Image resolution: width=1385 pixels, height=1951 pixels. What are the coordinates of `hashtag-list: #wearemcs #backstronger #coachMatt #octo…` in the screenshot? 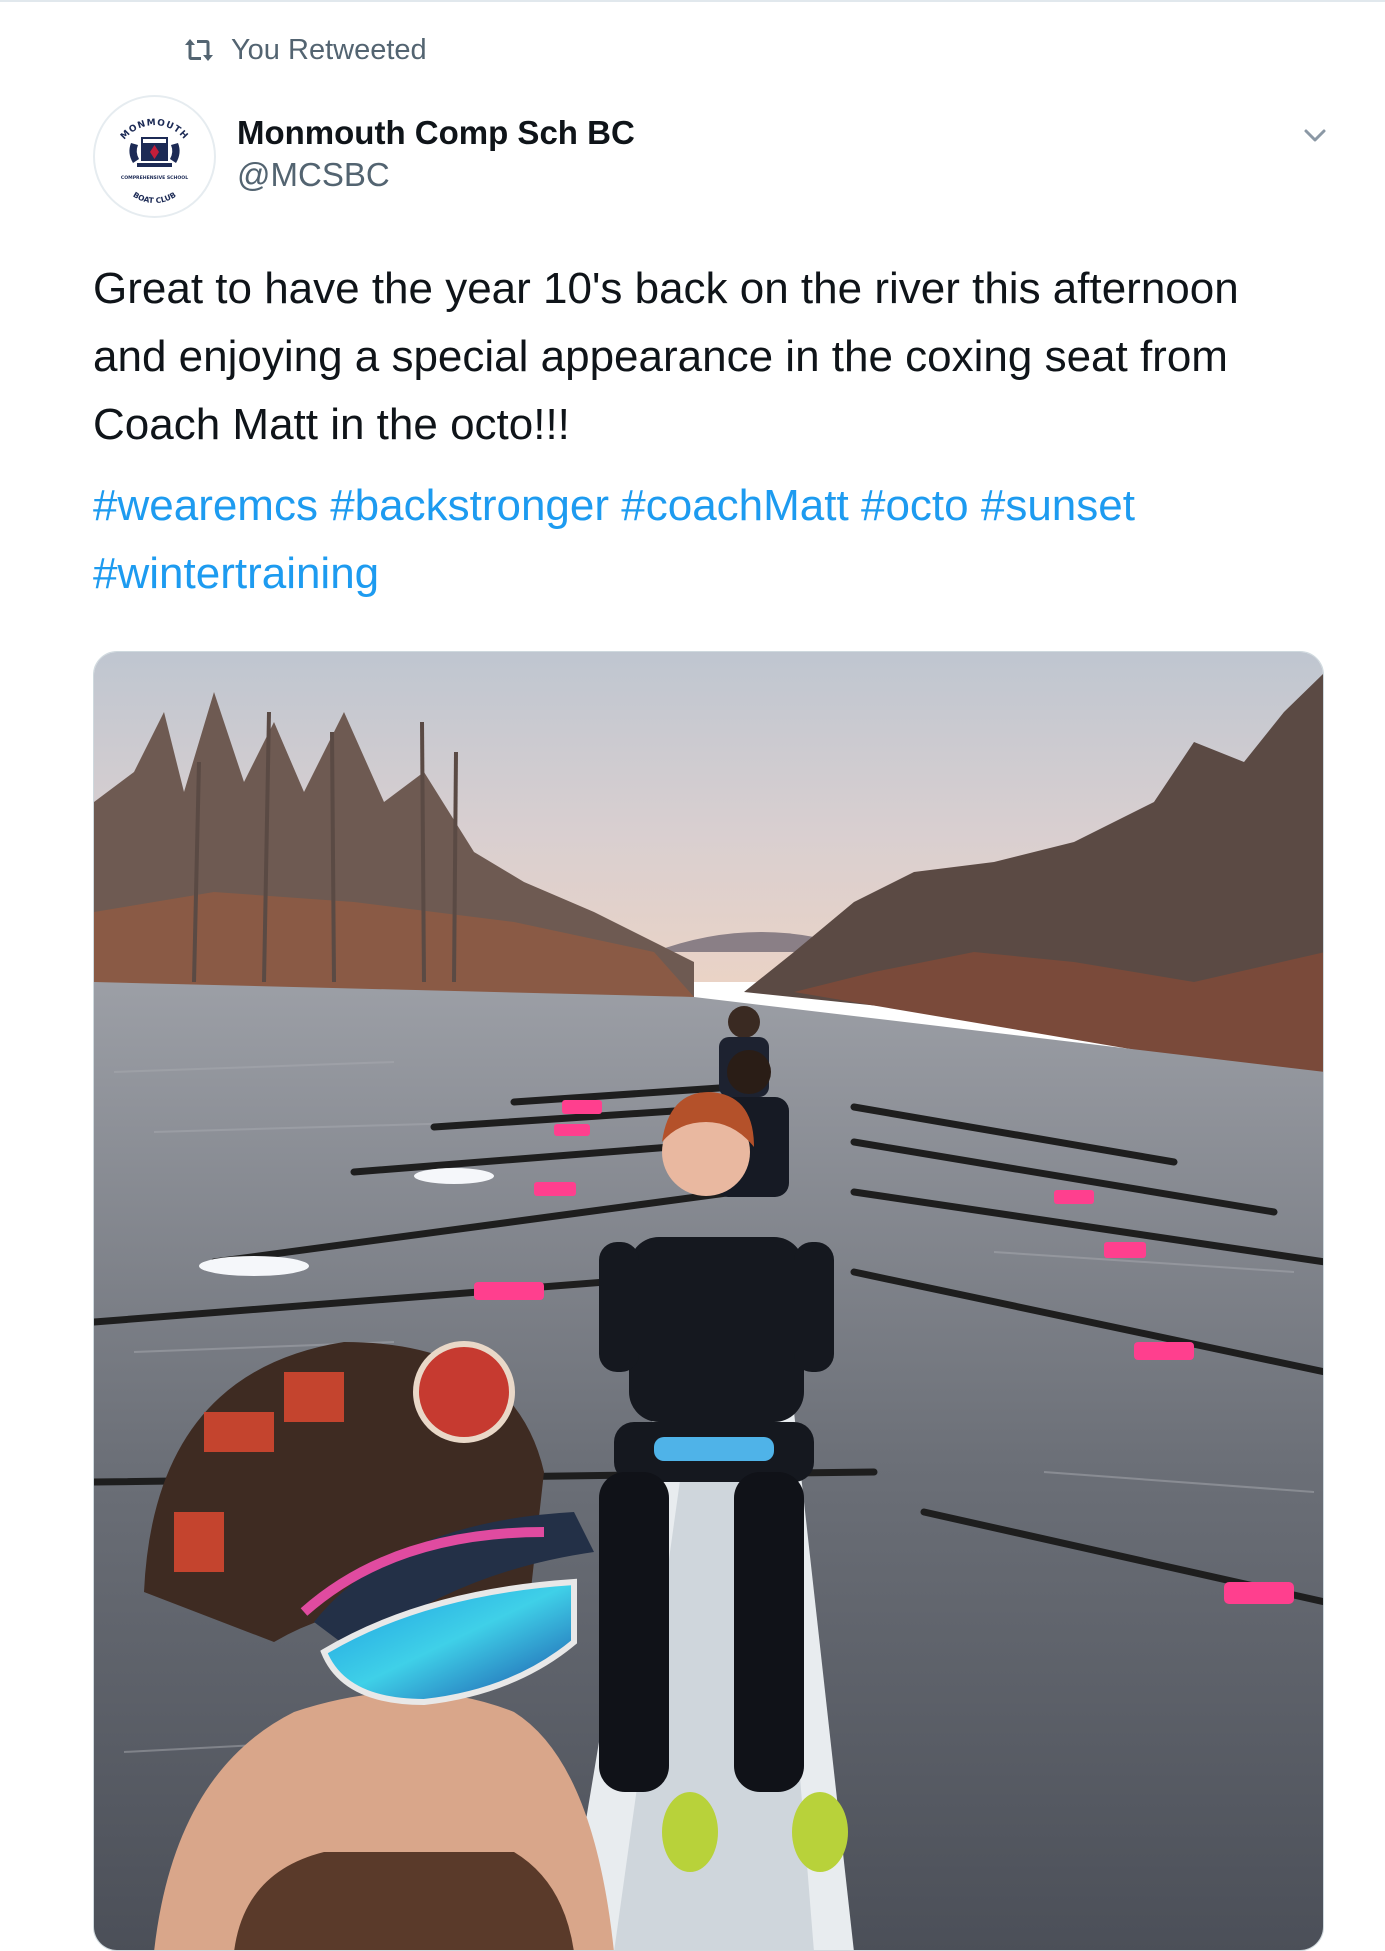 It's located at (708, 540).